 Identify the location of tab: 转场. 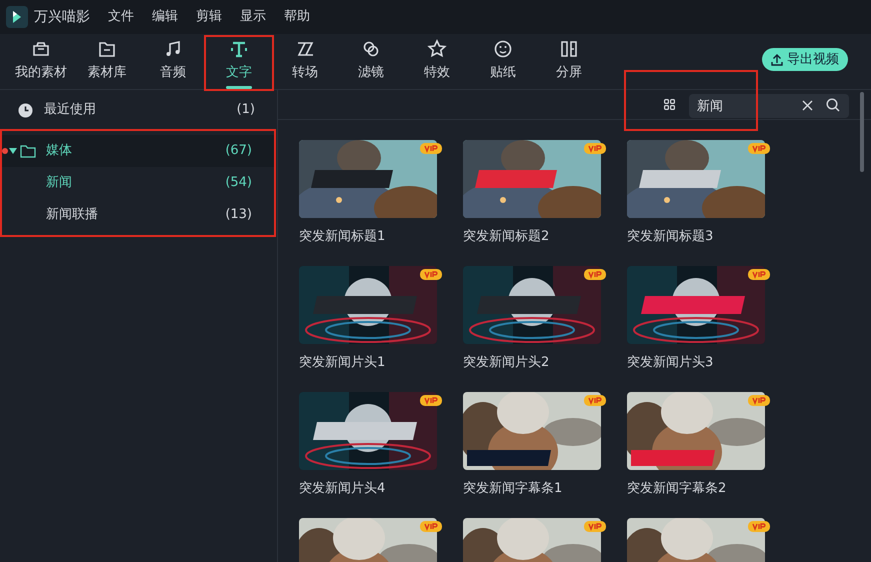
(305, 63).